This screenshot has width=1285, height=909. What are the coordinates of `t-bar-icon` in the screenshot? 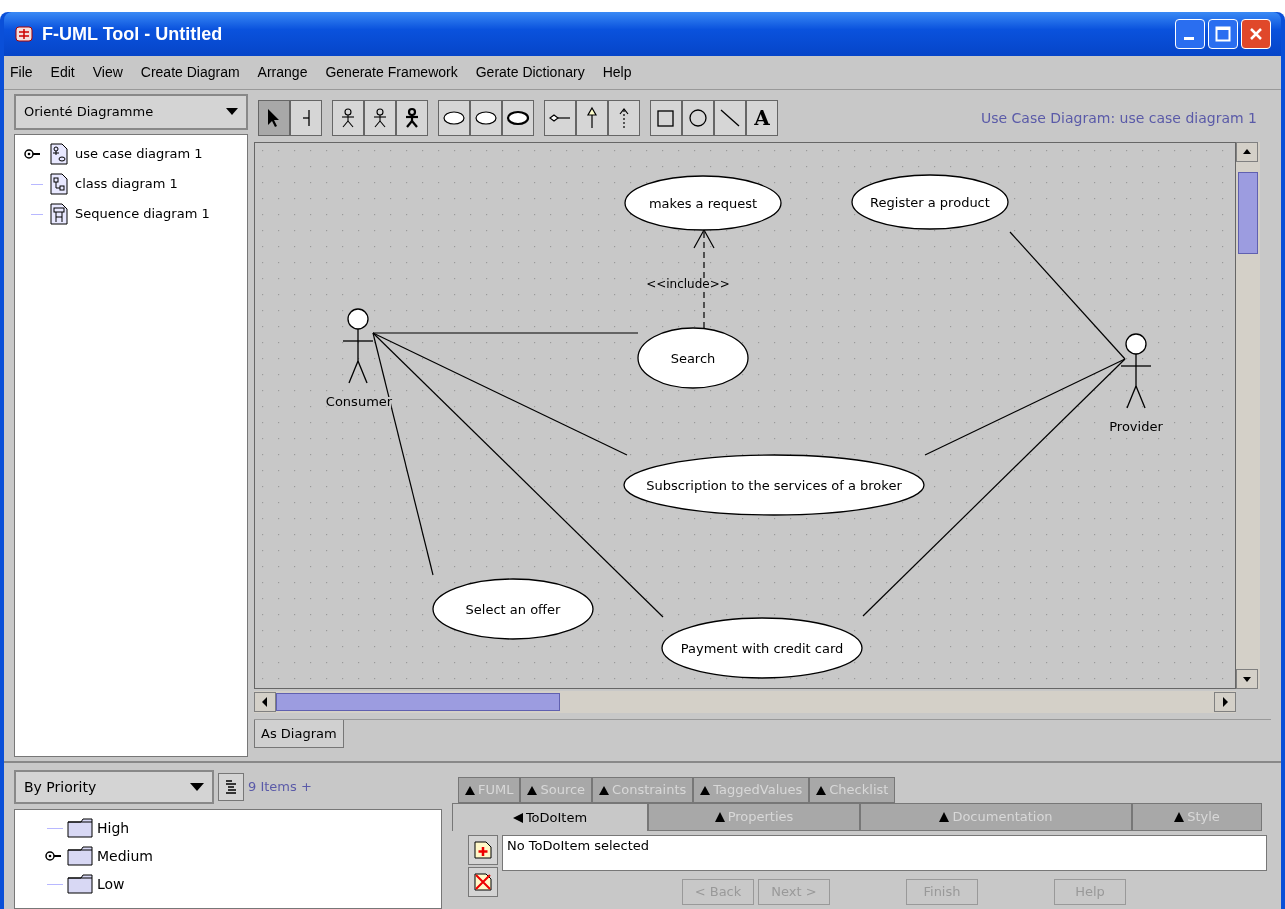 It's located at (306, 118).